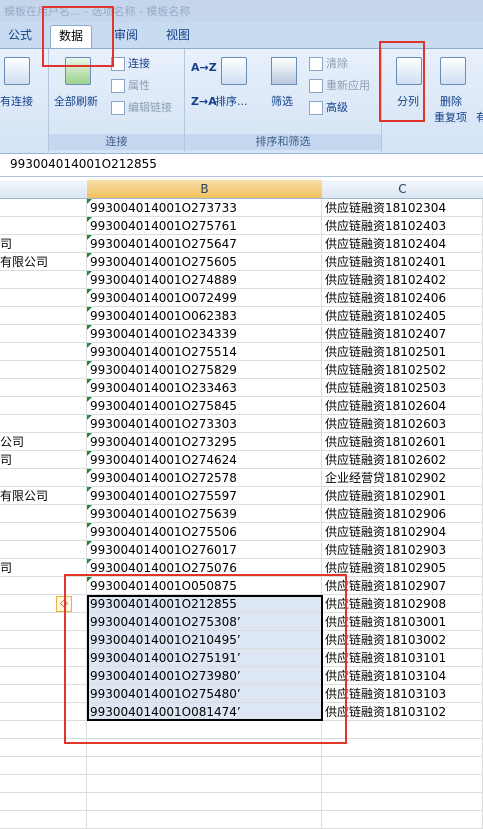 The width and height of the screenshot is (483, 829). What do you see at coordinates (479, 117) in the screenshot?
I see `more-label: 有` at bounding box center [479, 117].